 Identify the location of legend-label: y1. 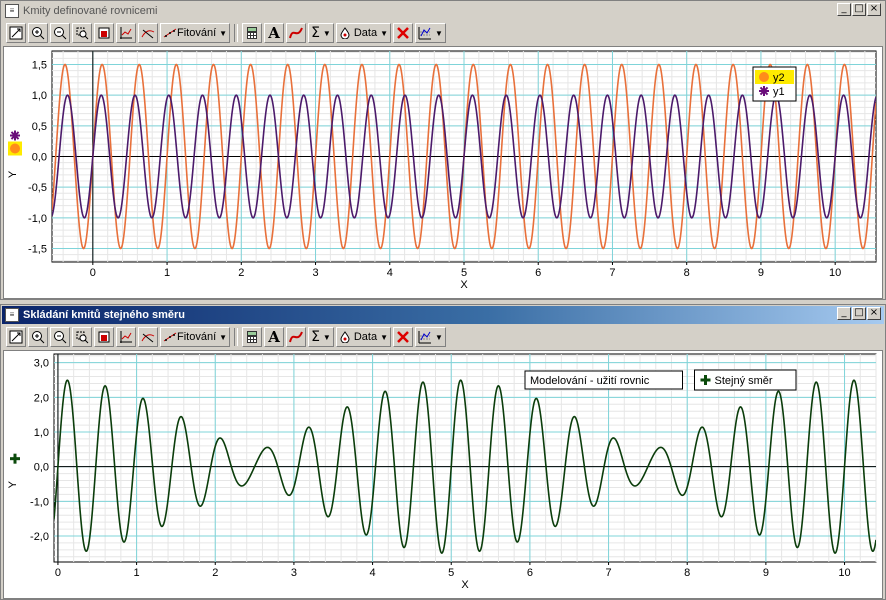
(779, 92).